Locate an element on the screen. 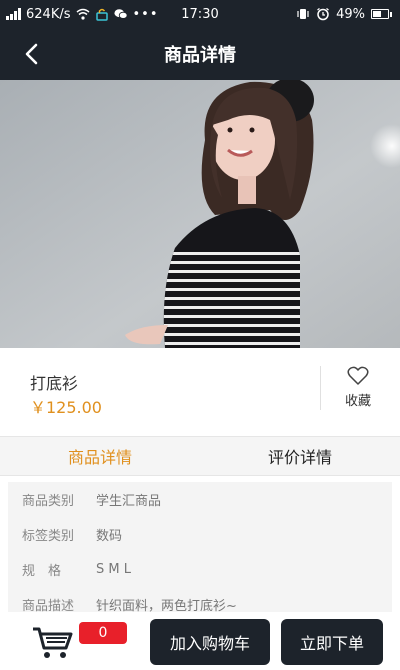 The width and height of the screenshot is (400, 670). detail-value: 针织面料，两色打底衫~ is located at coordinates (166, 605).